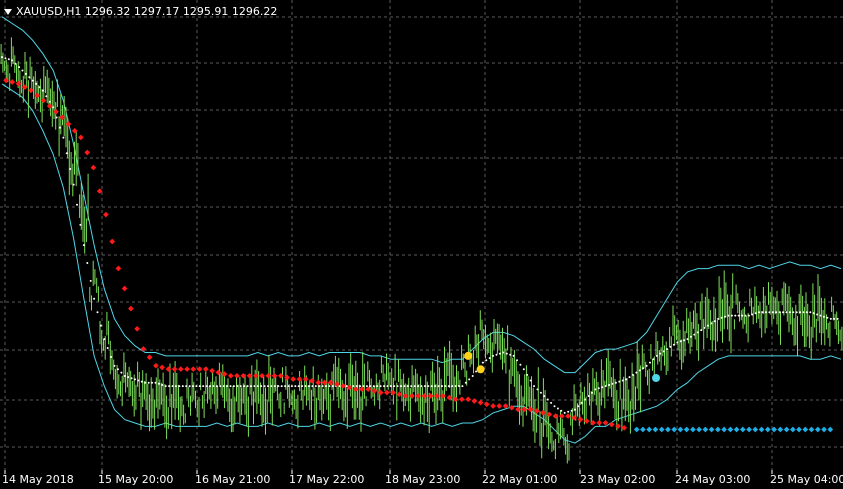  Describe the element at coordinates (656, 378) in the screenshot. I see `signal-dot-cyan` at that location.